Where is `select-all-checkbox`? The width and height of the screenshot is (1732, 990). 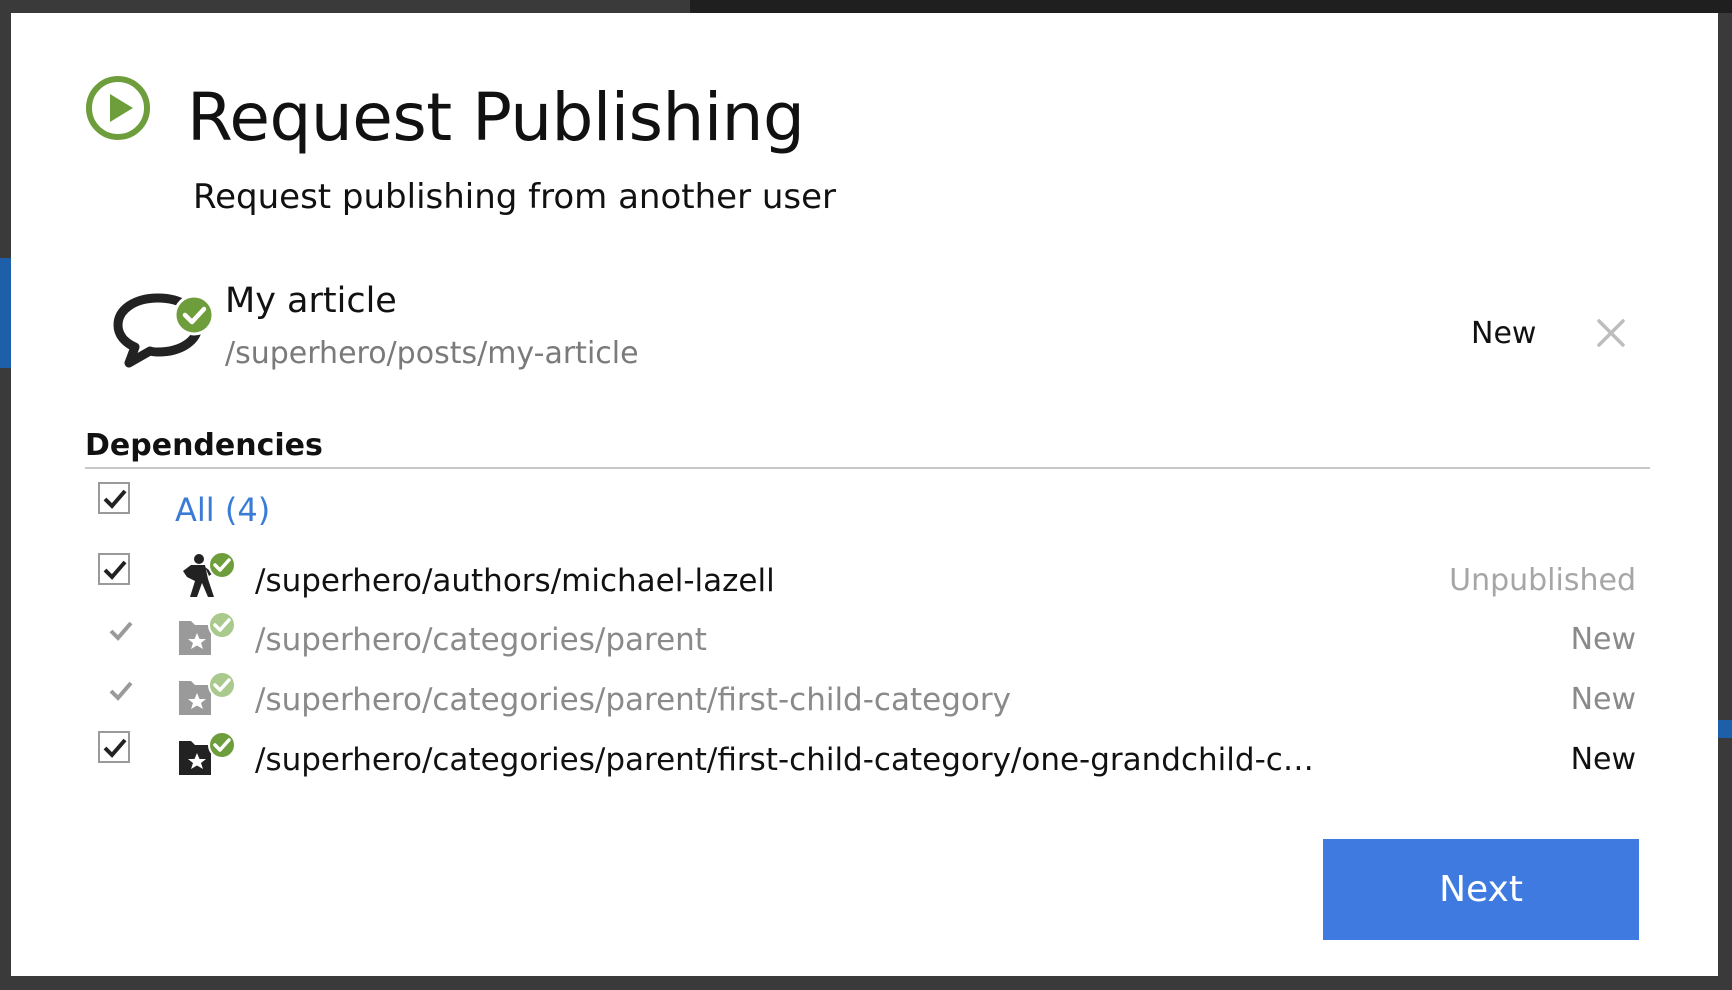
select-all-checkbox is located at coordinates (114, 498).